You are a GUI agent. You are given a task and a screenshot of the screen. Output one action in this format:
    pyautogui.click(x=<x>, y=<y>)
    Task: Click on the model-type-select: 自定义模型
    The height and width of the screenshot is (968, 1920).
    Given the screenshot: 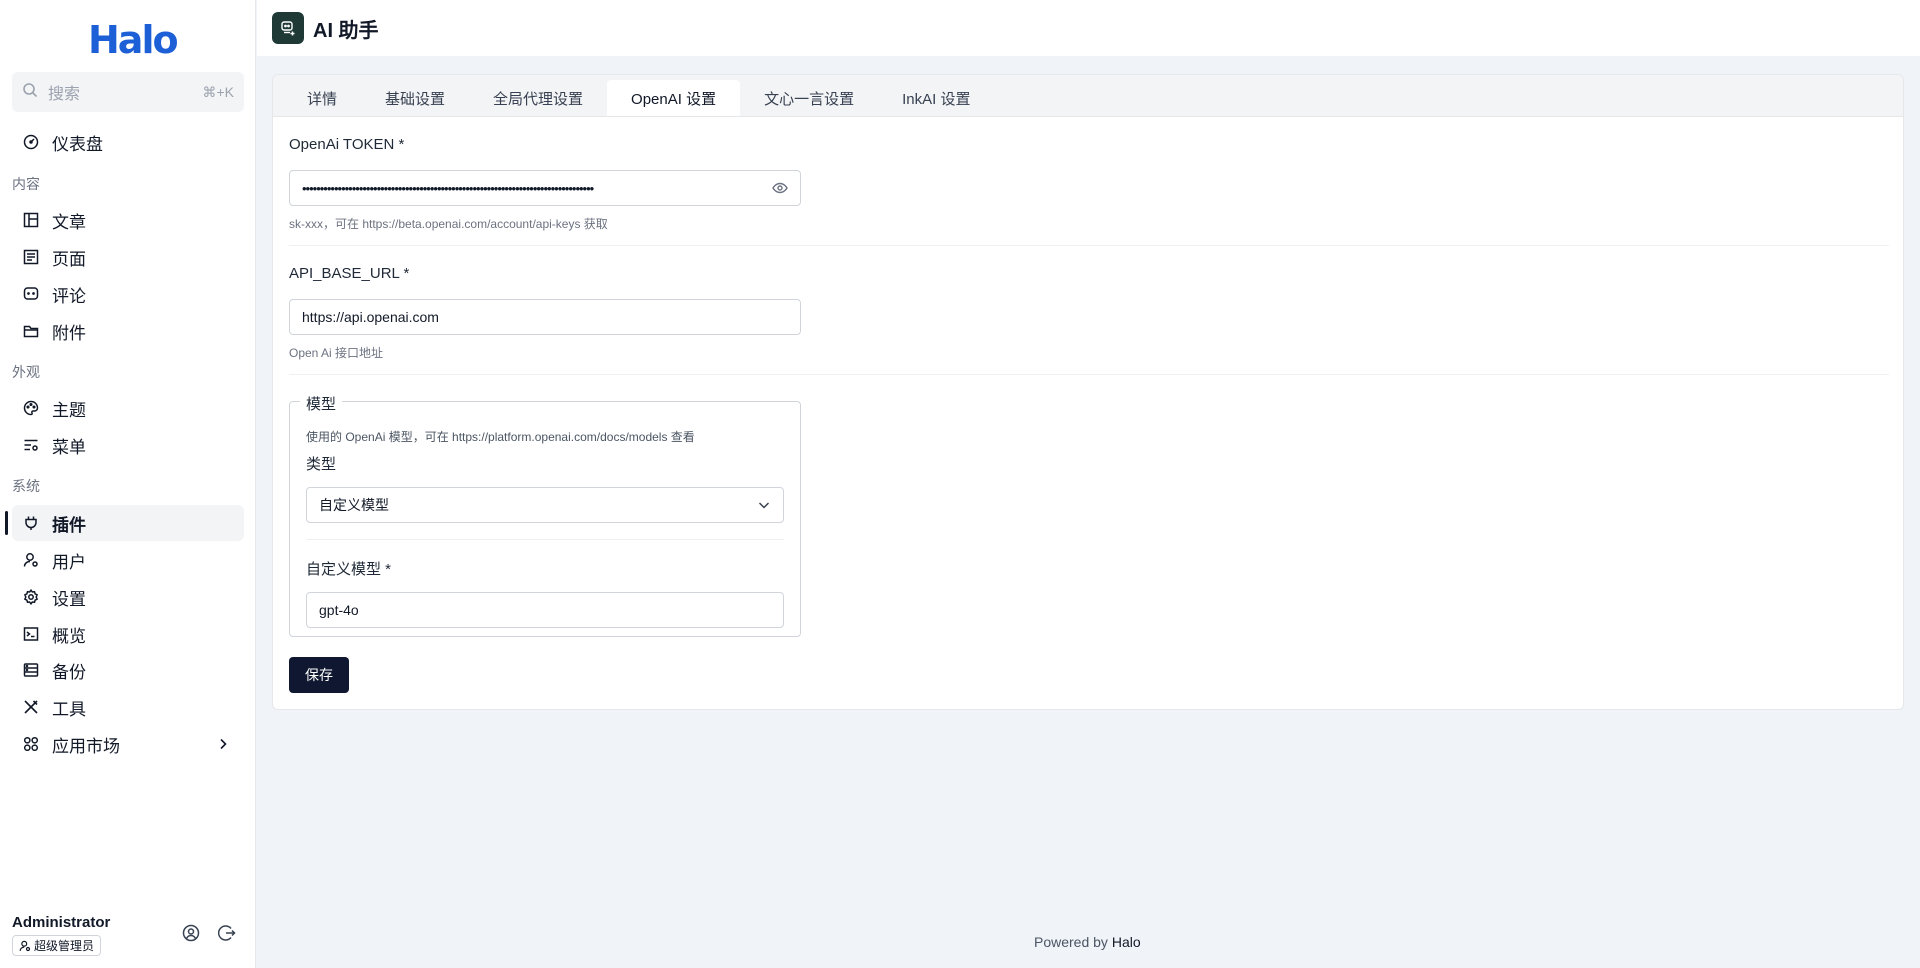 What is the action you would take?
    pyautogui.click(x=545, y=505)
    